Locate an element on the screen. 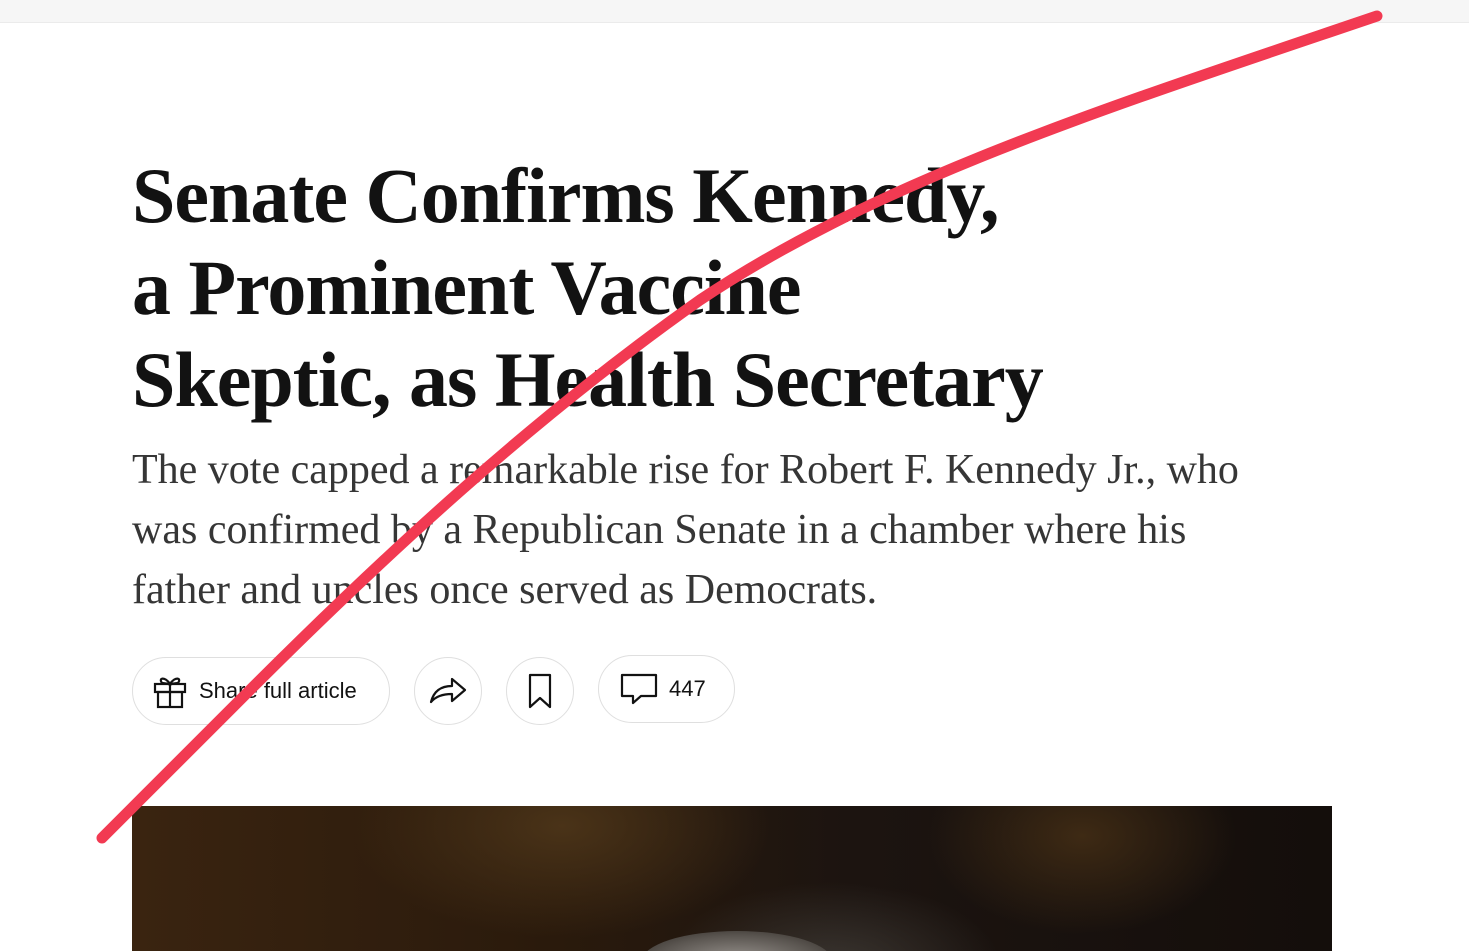 The image size is (1469, 951). comments-count: 447 is located at coordinates (687, 688).